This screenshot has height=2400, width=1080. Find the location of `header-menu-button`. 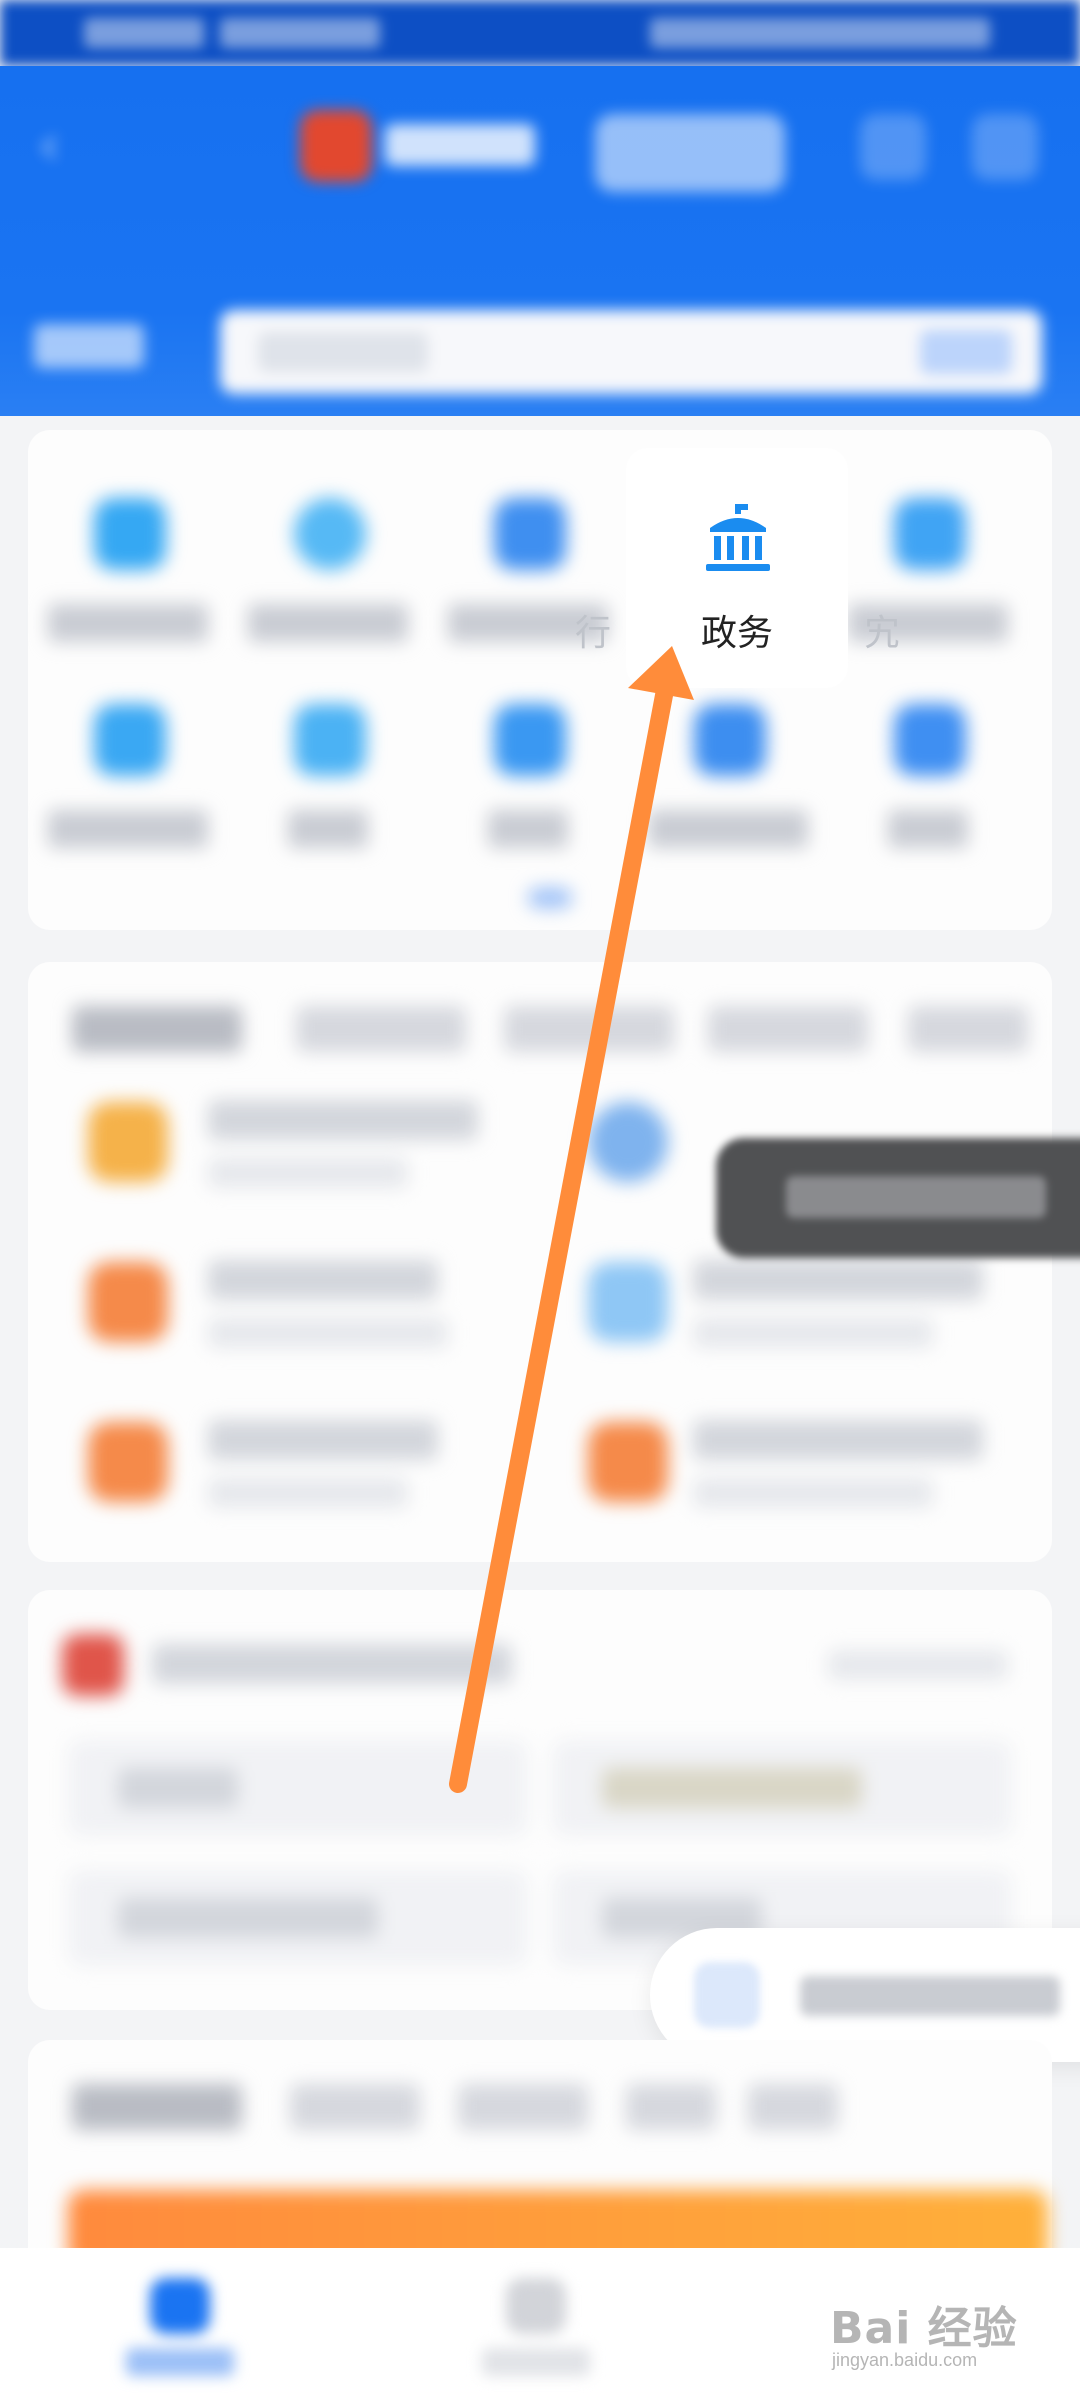

header-menu-button is located at coordinates (1005, 147).